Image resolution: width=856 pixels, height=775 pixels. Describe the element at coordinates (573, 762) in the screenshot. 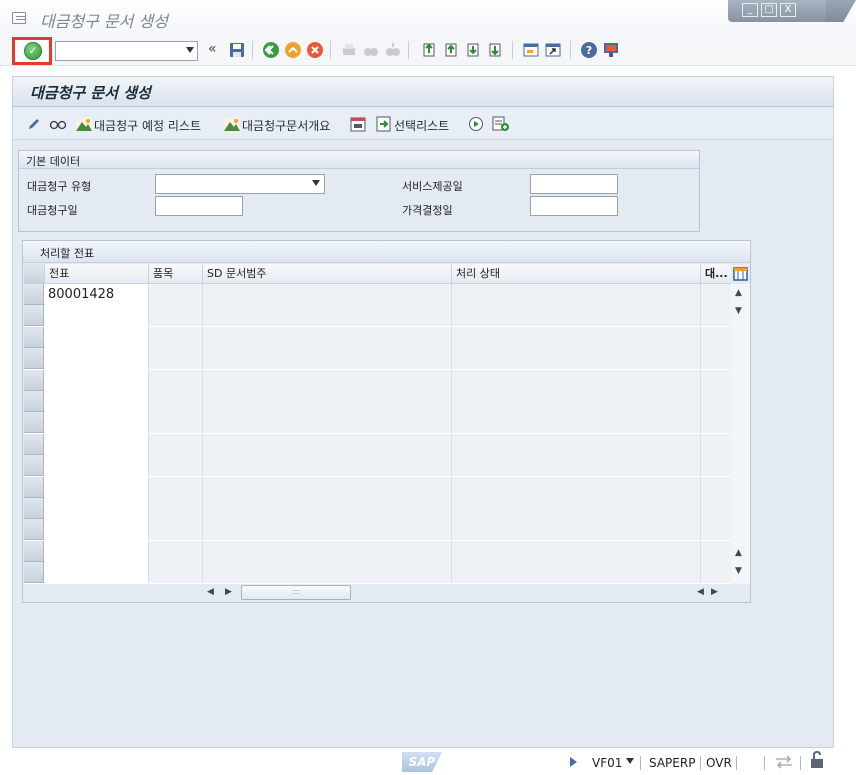

I see `status-expand-icon` at that location.